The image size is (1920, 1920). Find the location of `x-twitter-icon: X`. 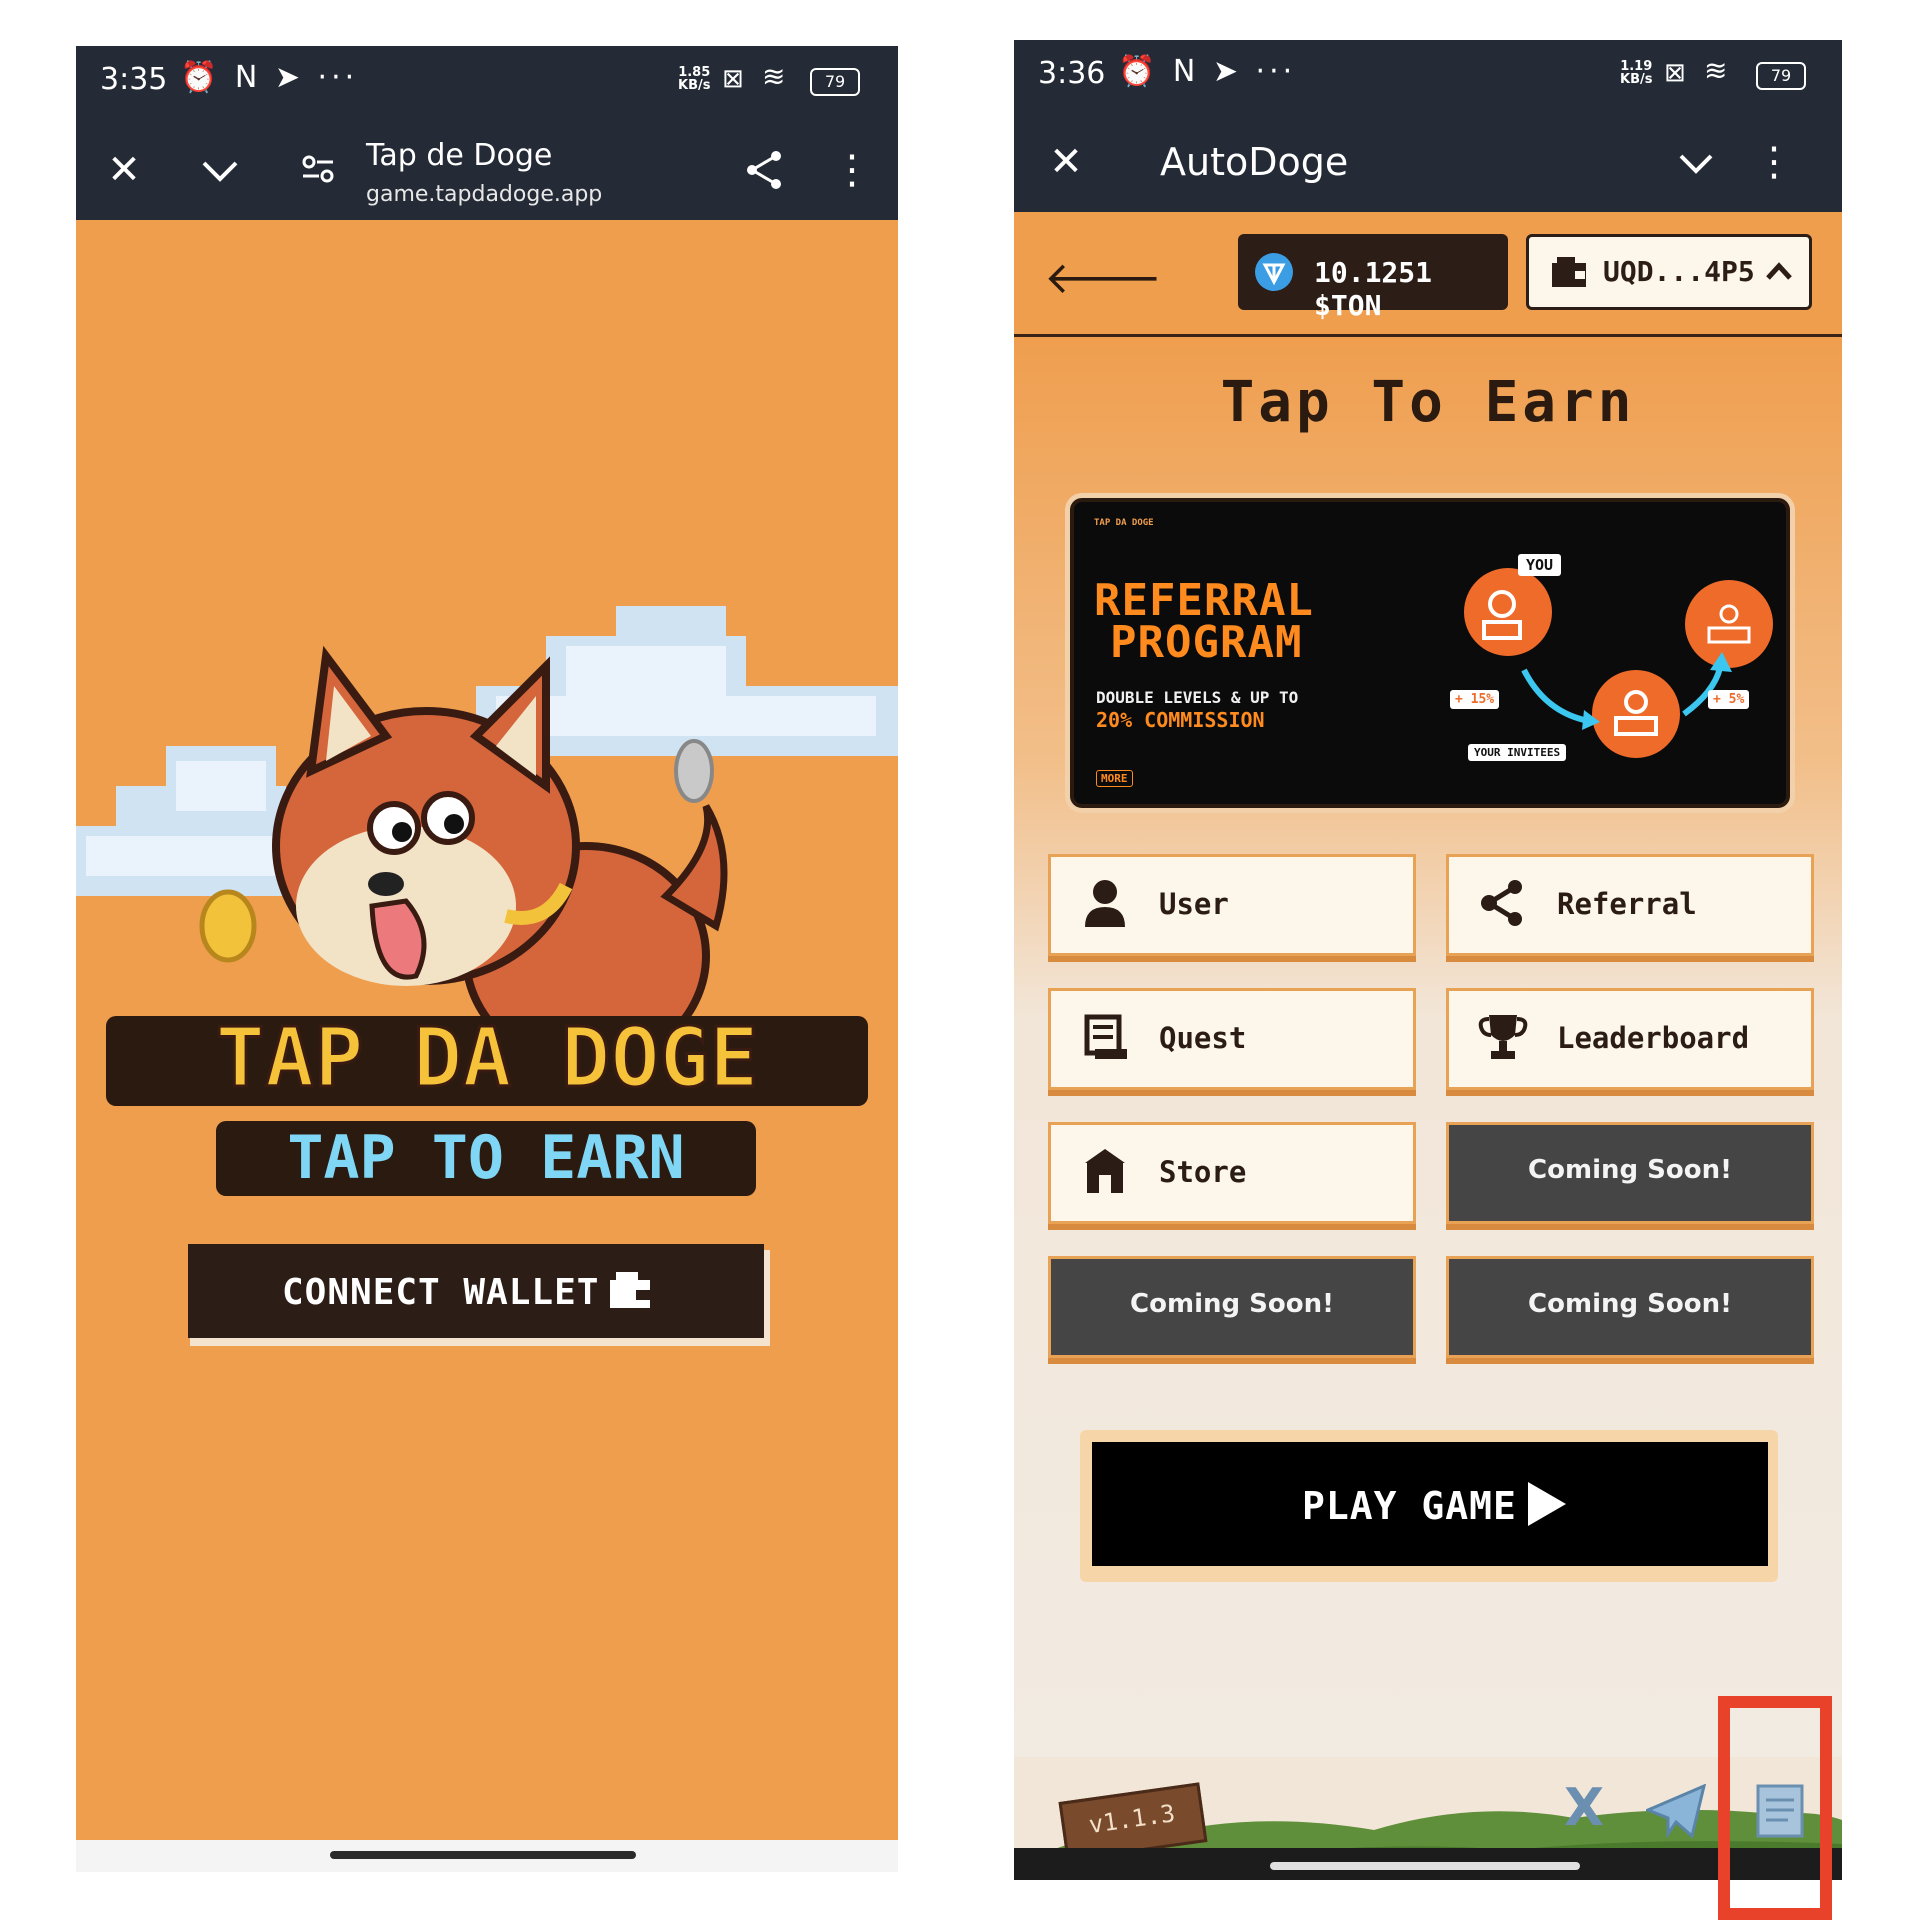

x-twitter-icon: X is located at coordinates (1584, 1808).